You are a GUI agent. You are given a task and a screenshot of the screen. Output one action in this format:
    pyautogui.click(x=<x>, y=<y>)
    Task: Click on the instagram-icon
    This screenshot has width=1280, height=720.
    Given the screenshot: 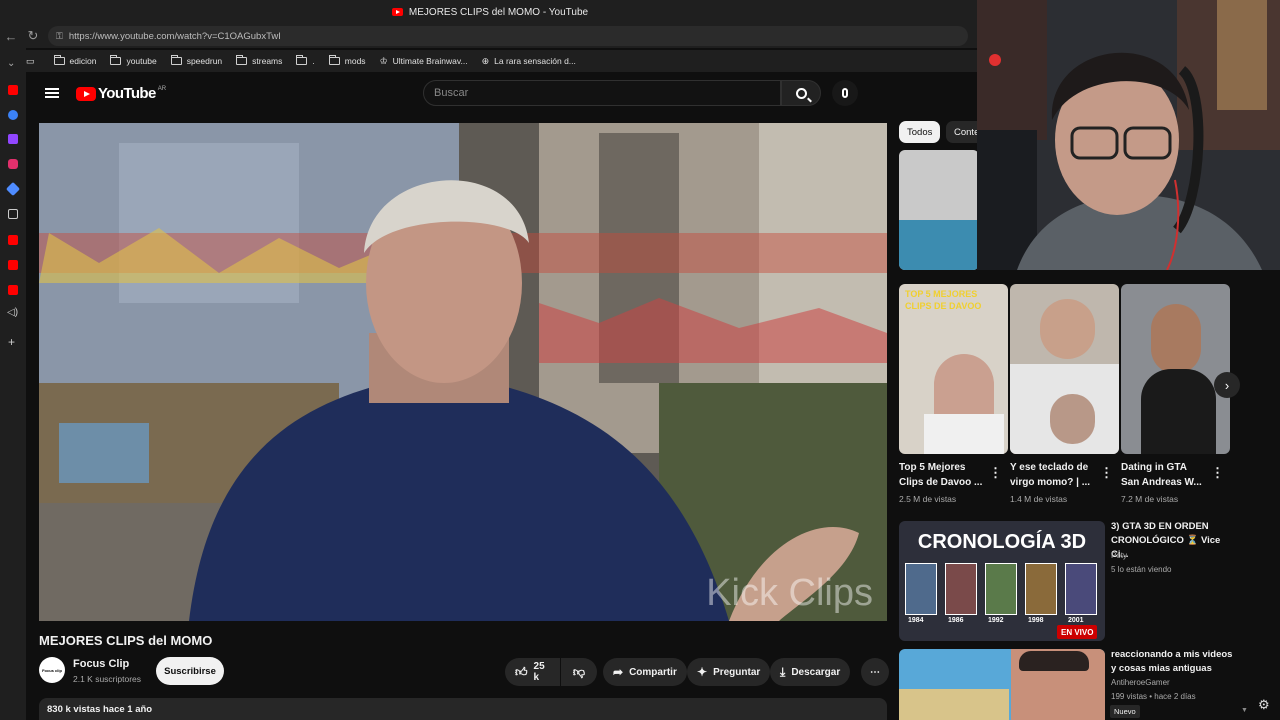 What is the action you would take?
    pyautogui.click(x=13, y=164)
    